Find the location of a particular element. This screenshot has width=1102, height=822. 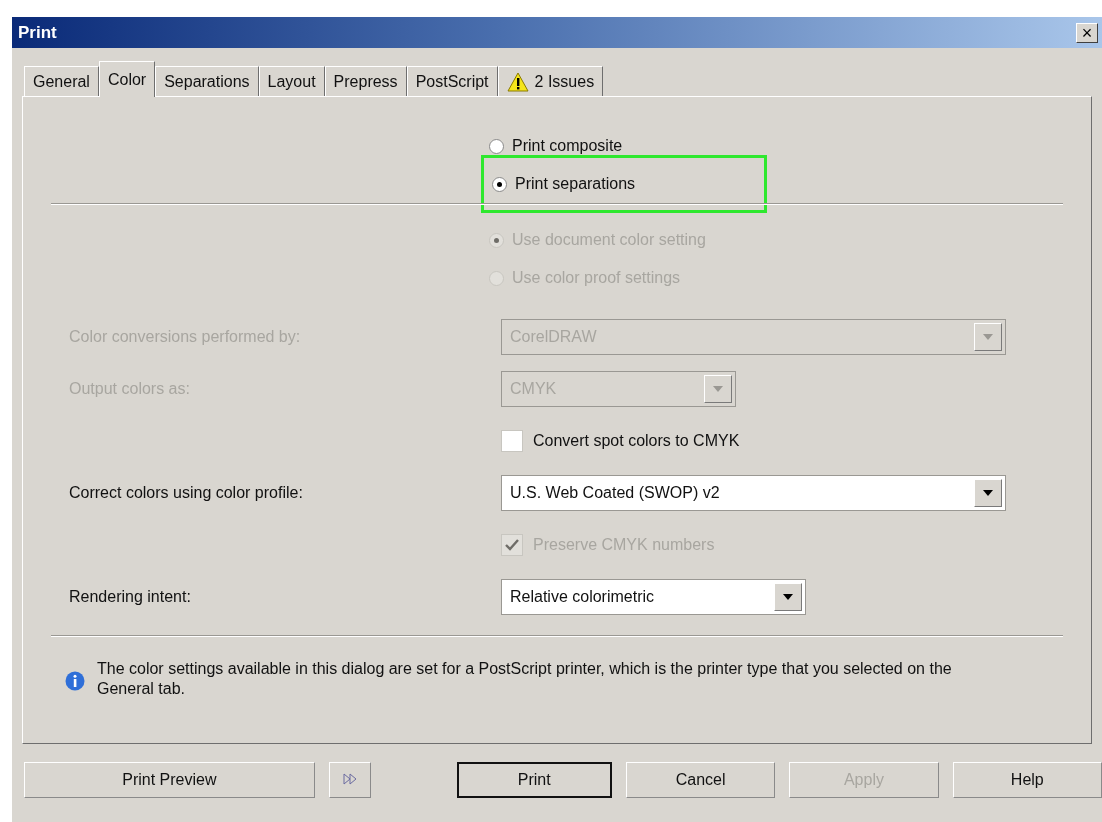

tab: General is located at coordinates (61, 81).